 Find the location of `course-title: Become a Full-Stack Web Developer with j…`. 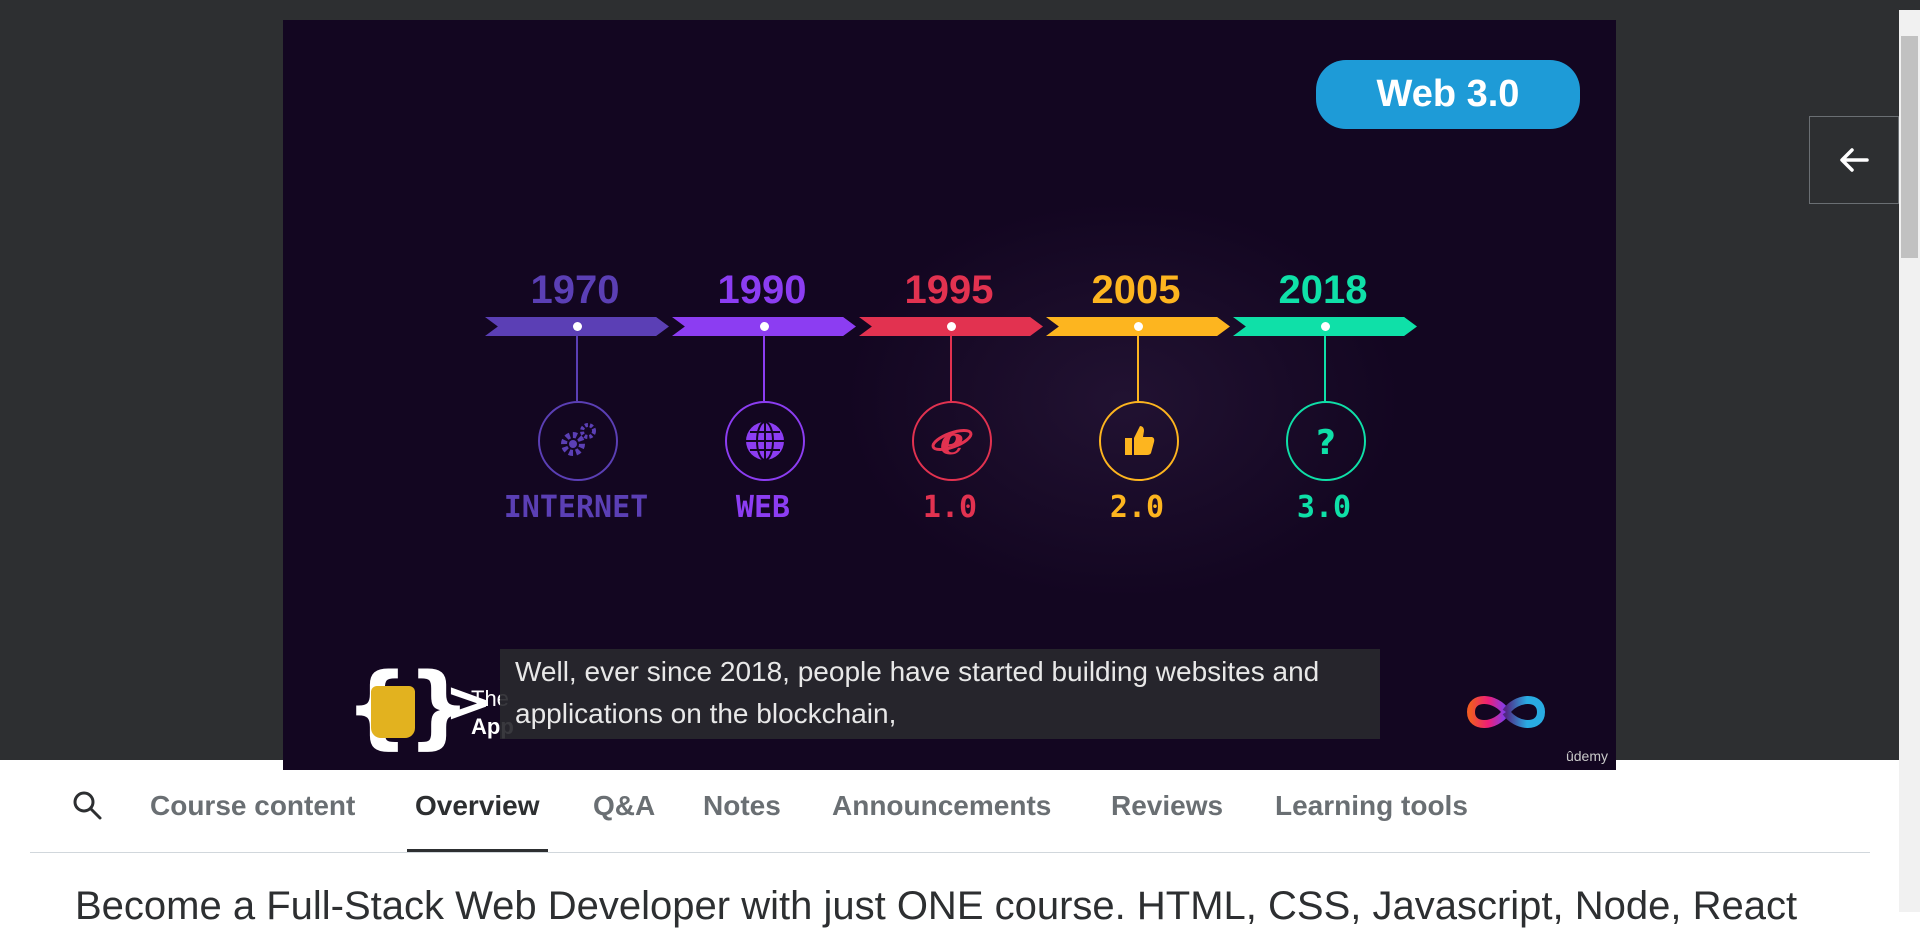

course-title: Become a Full-Stack Web Developer with j… is located at coordinates (936, 906).